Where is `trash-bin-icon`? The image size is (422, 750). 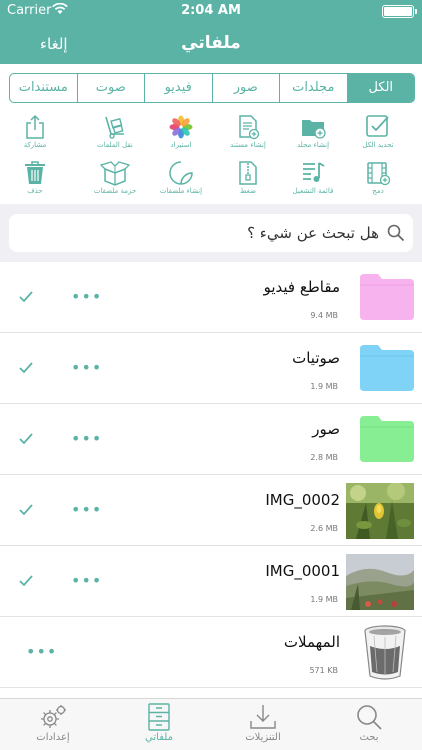
trash-bin-icon is located at coordinates (385, 653).